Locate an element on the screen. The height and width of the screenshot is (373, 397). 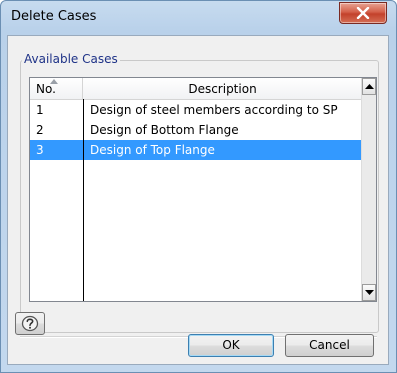
column-divider is located at coordinates (83, 200).